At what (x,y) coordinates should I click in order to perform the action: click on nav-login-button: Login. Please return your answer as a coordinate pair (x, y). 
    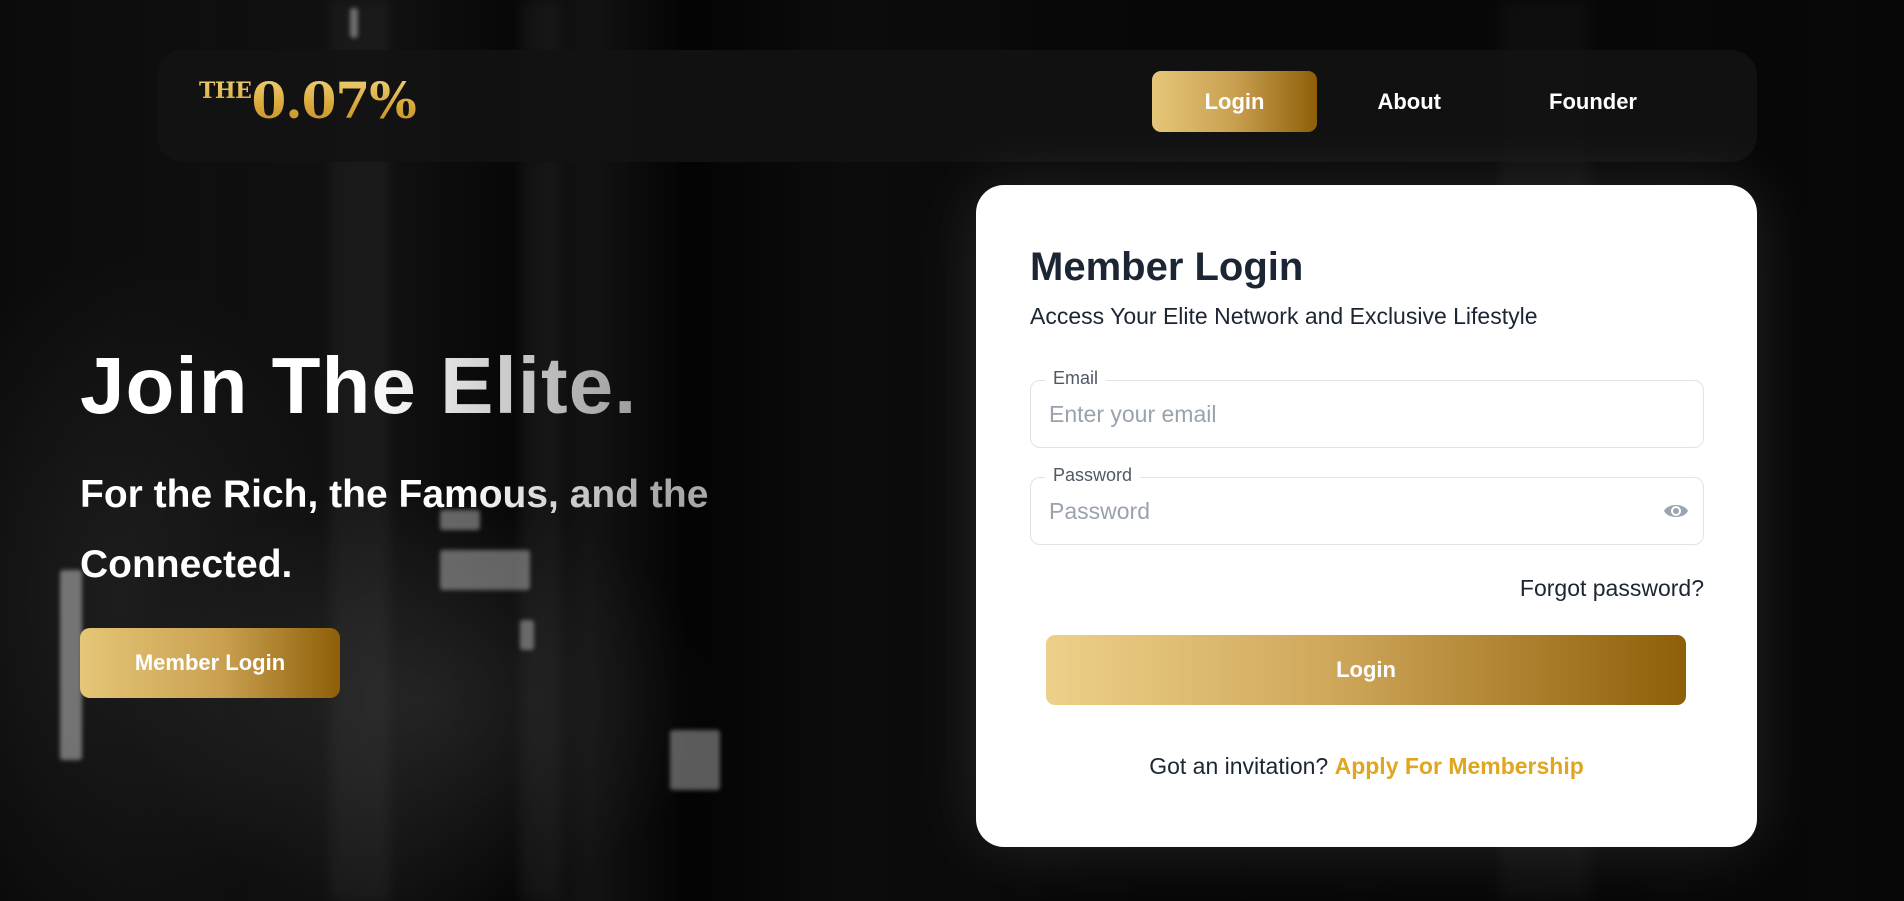
    Looking at the image, I should click on (1234, 101).